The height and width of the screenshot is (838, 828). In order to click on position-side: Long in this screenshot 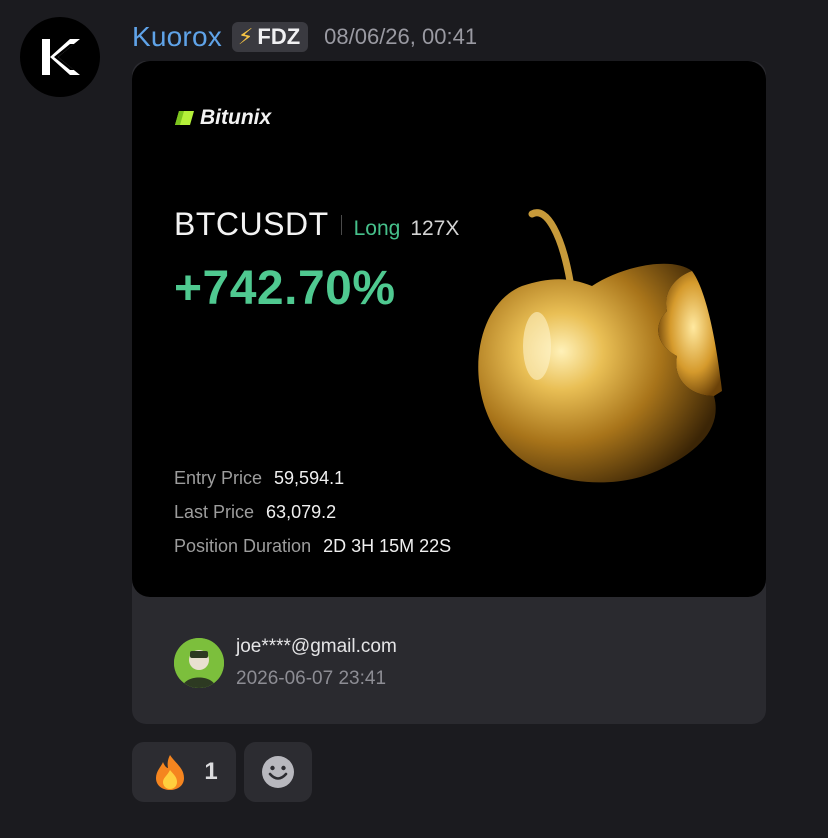, I will do `click(377, 228)`.